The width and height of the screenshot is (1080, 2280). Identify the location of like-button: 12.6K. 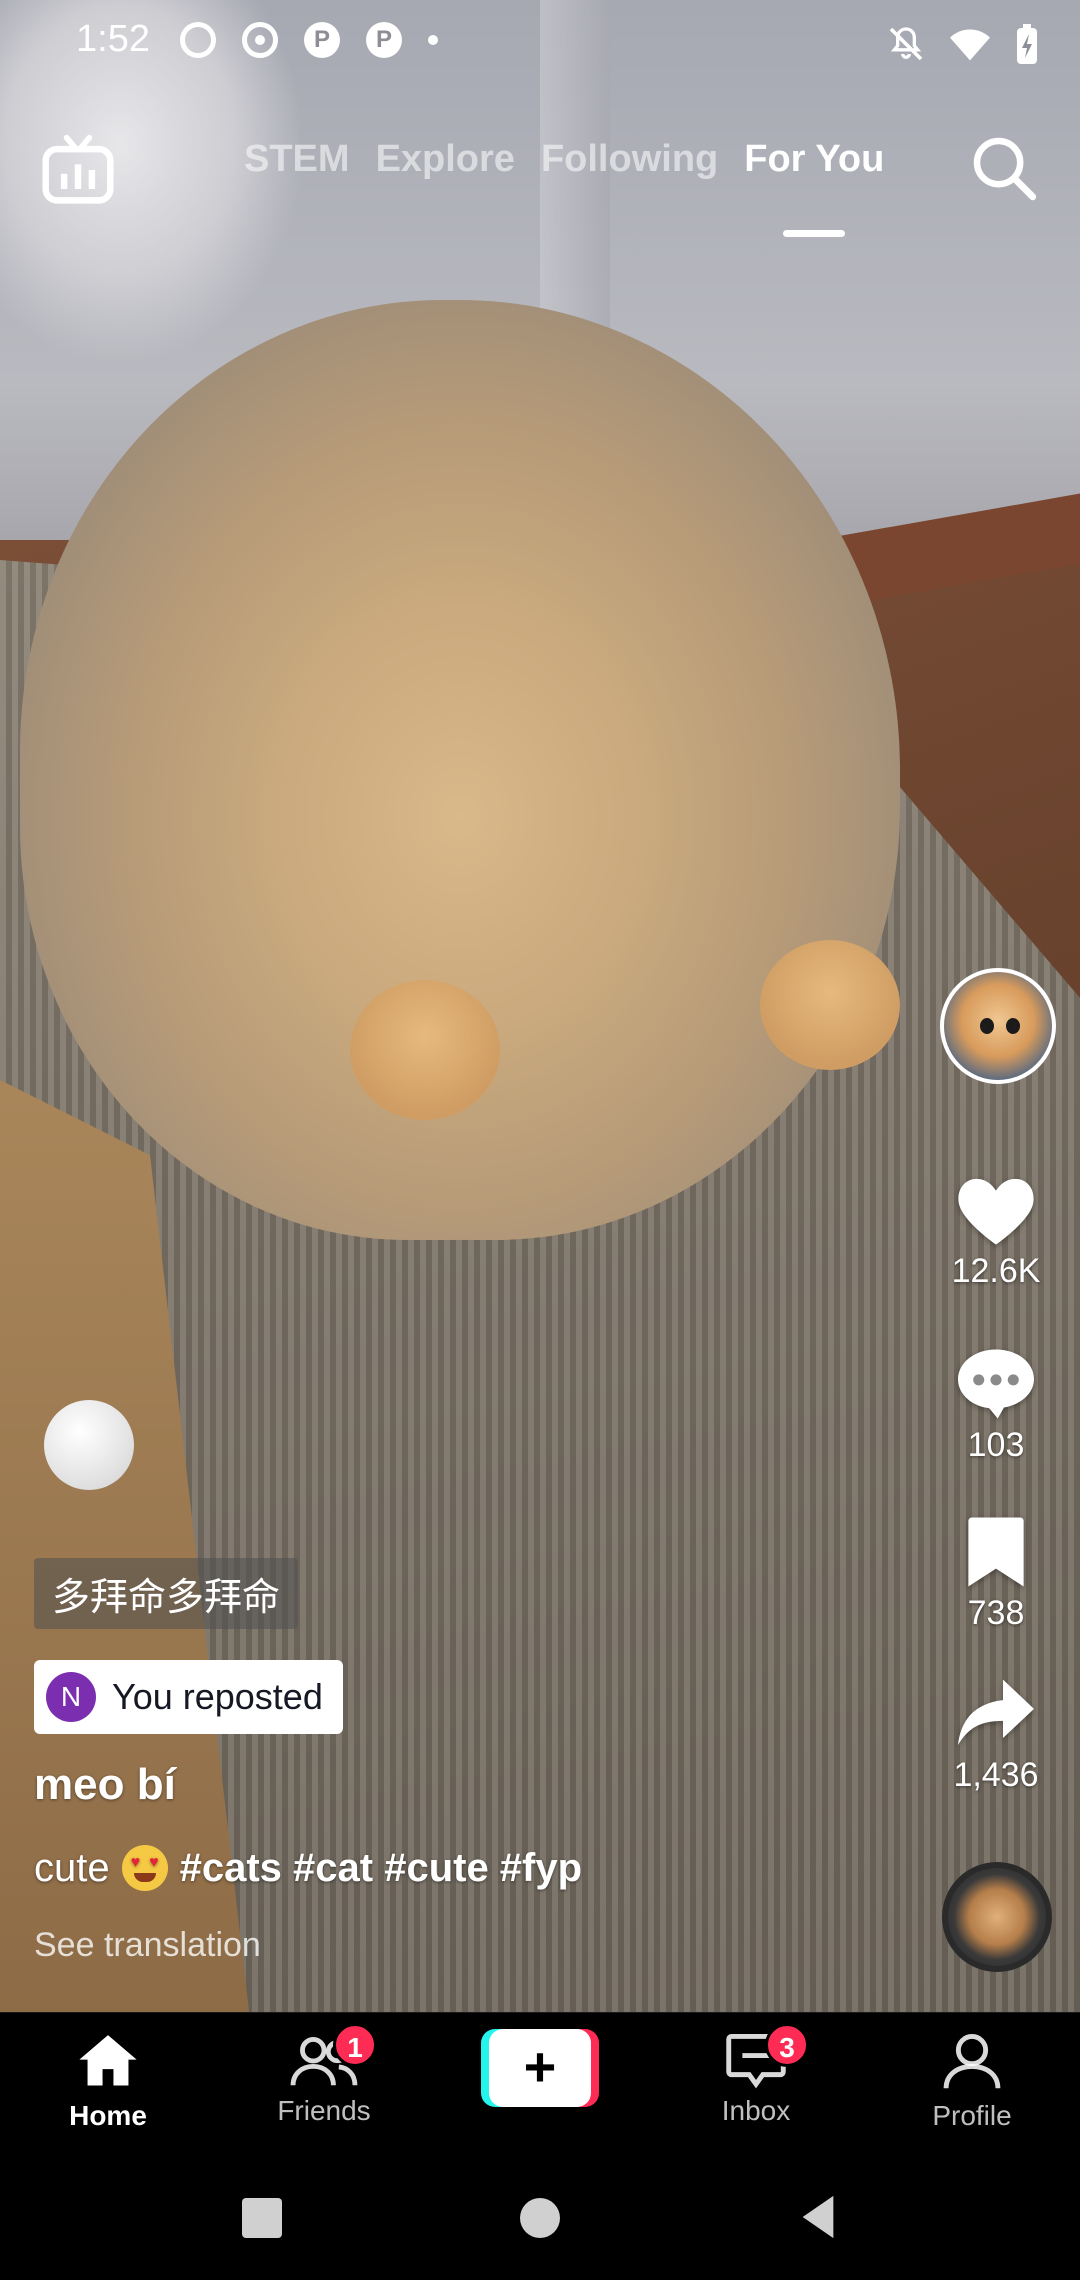
(996, 1231).